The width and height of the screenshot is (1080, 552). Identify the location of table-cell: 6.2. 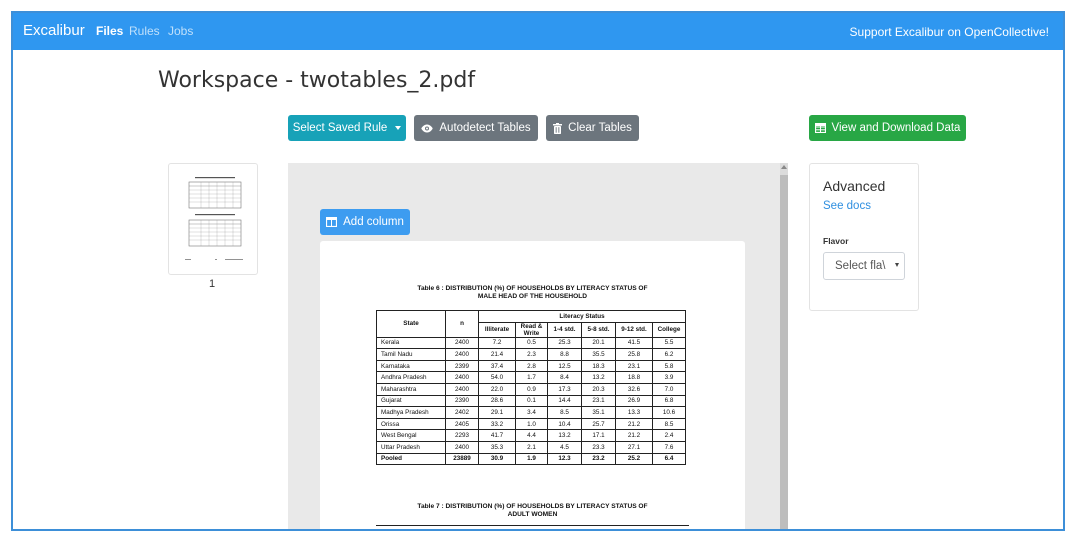
(669, 354).